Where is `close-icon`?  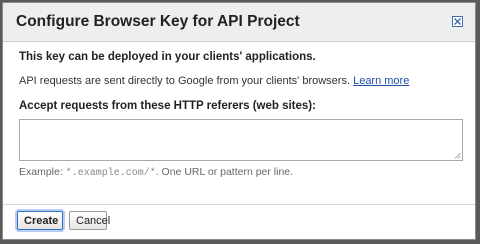
close-icon is located at coordinates (457, 21).